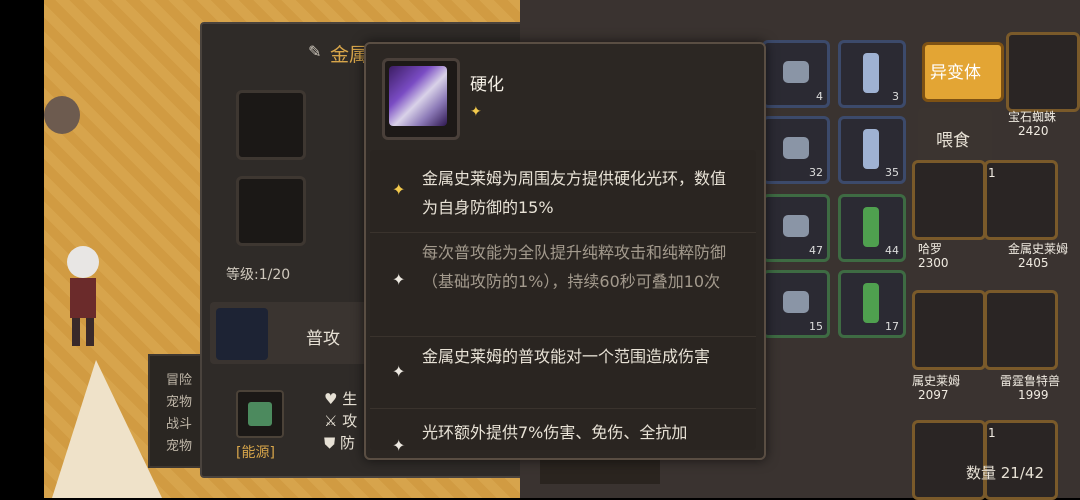  Describe the element at coordinates (1005, 473) in the screenshot. I see `pet-count: 数量 21/42` at that location.